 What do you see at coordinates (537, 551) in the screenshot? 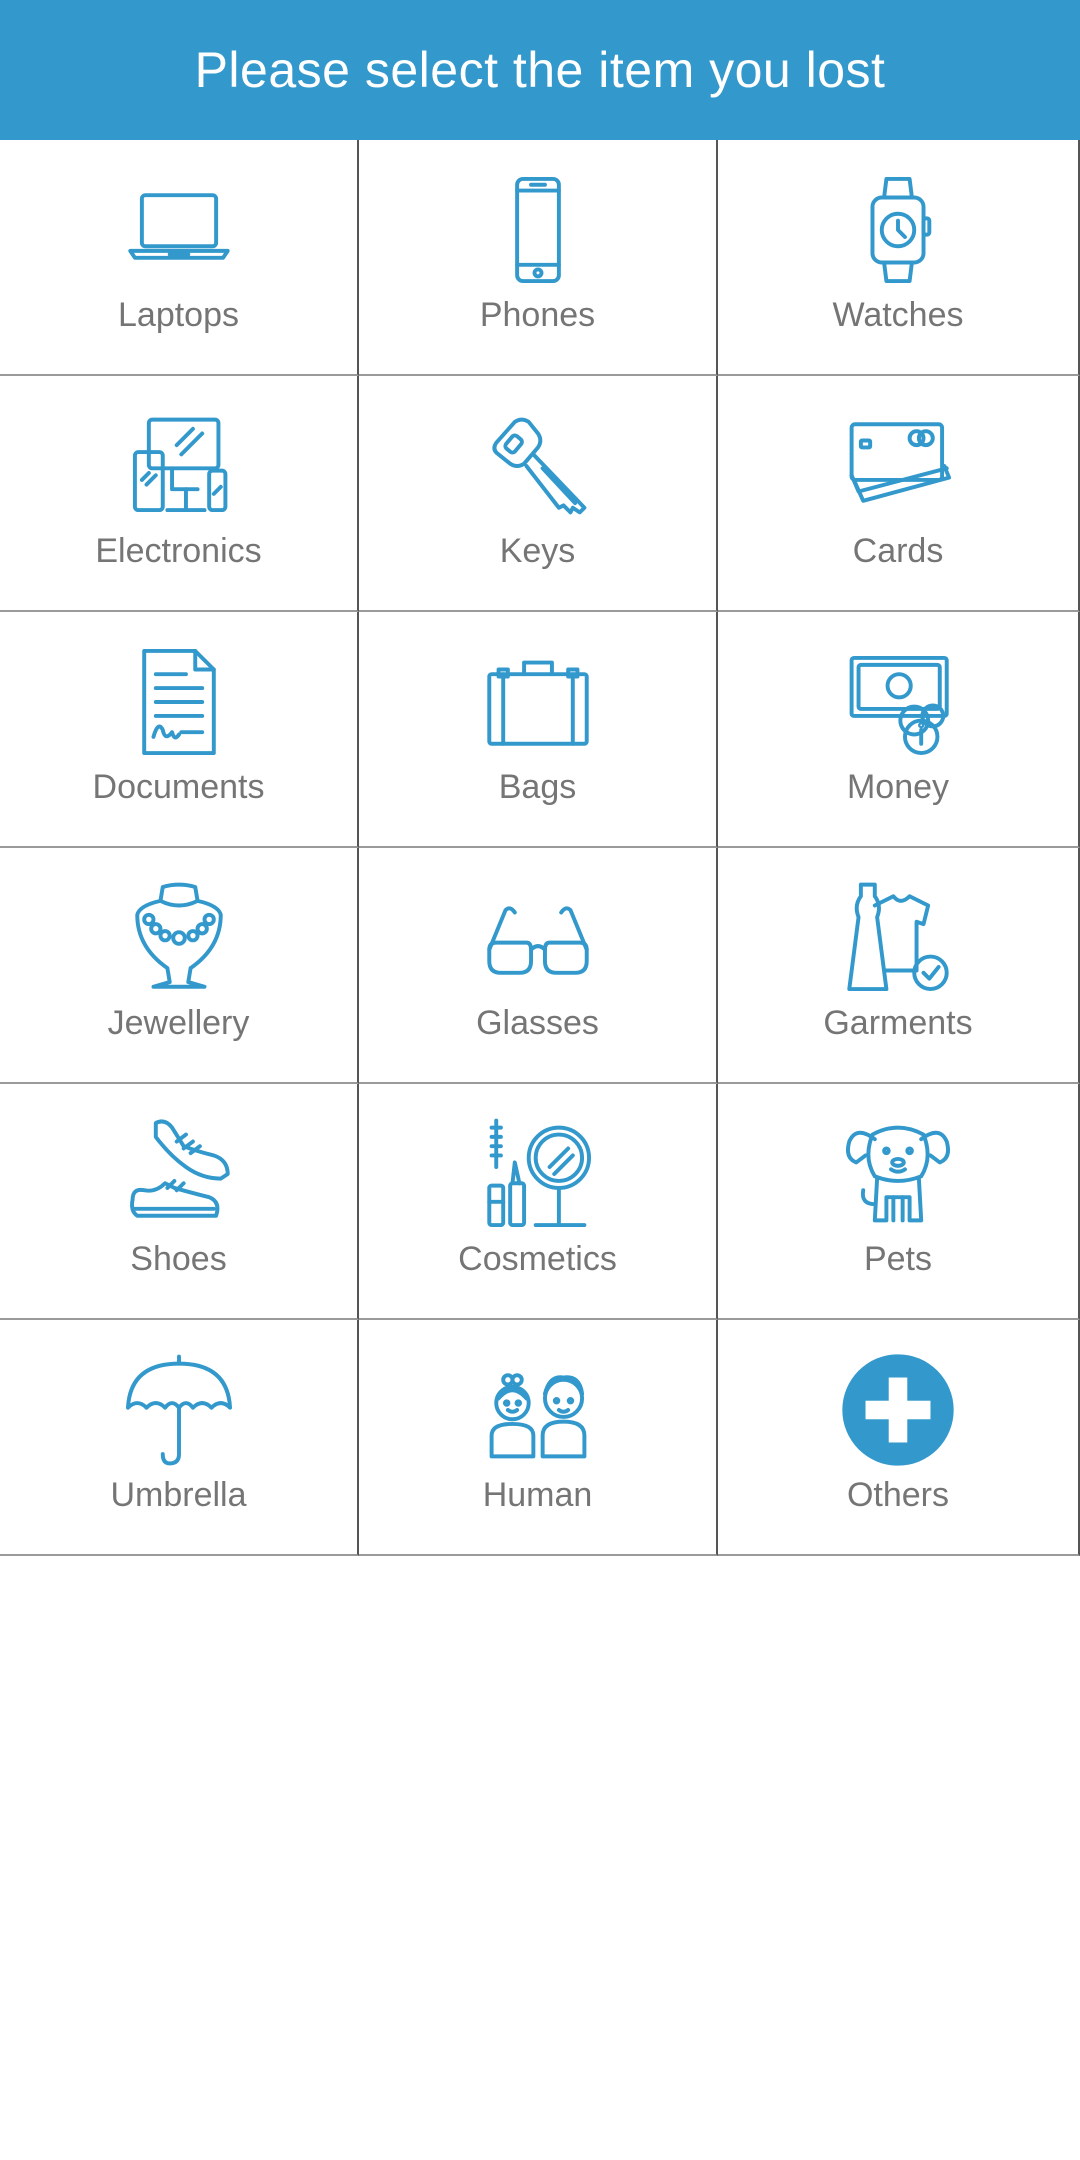
I see `category-label: Keys` at bounding box center [537, 551].